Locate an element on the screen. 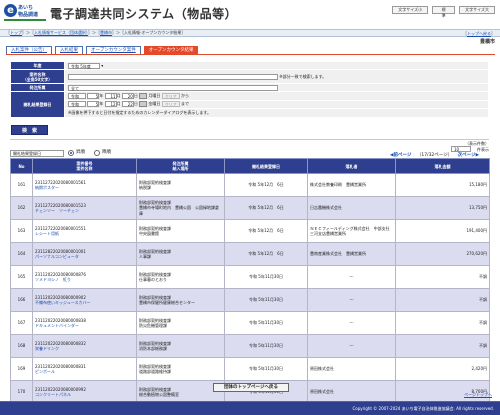 This screenshot has height=415, width=500. row-case: 23112022020080000838 ドキュメントバインダー is located at coordinates (84, 323).